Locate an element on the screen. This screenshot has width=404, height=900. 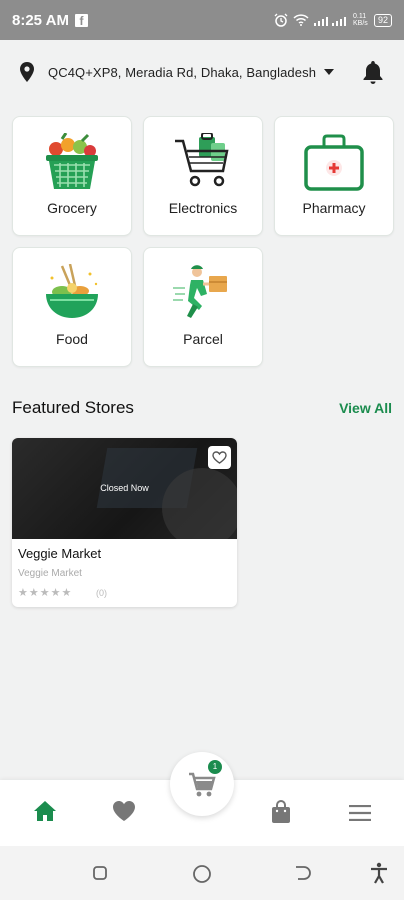
recent-apps-icon is located at coordinates (101, 873).